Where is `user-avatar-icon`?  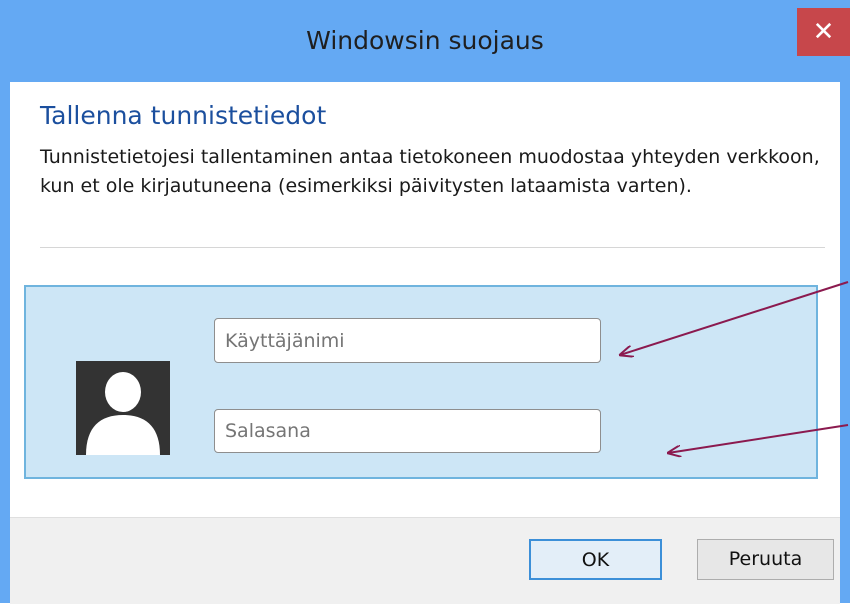 user-avatar-icon is located at coordinates (123, 408).